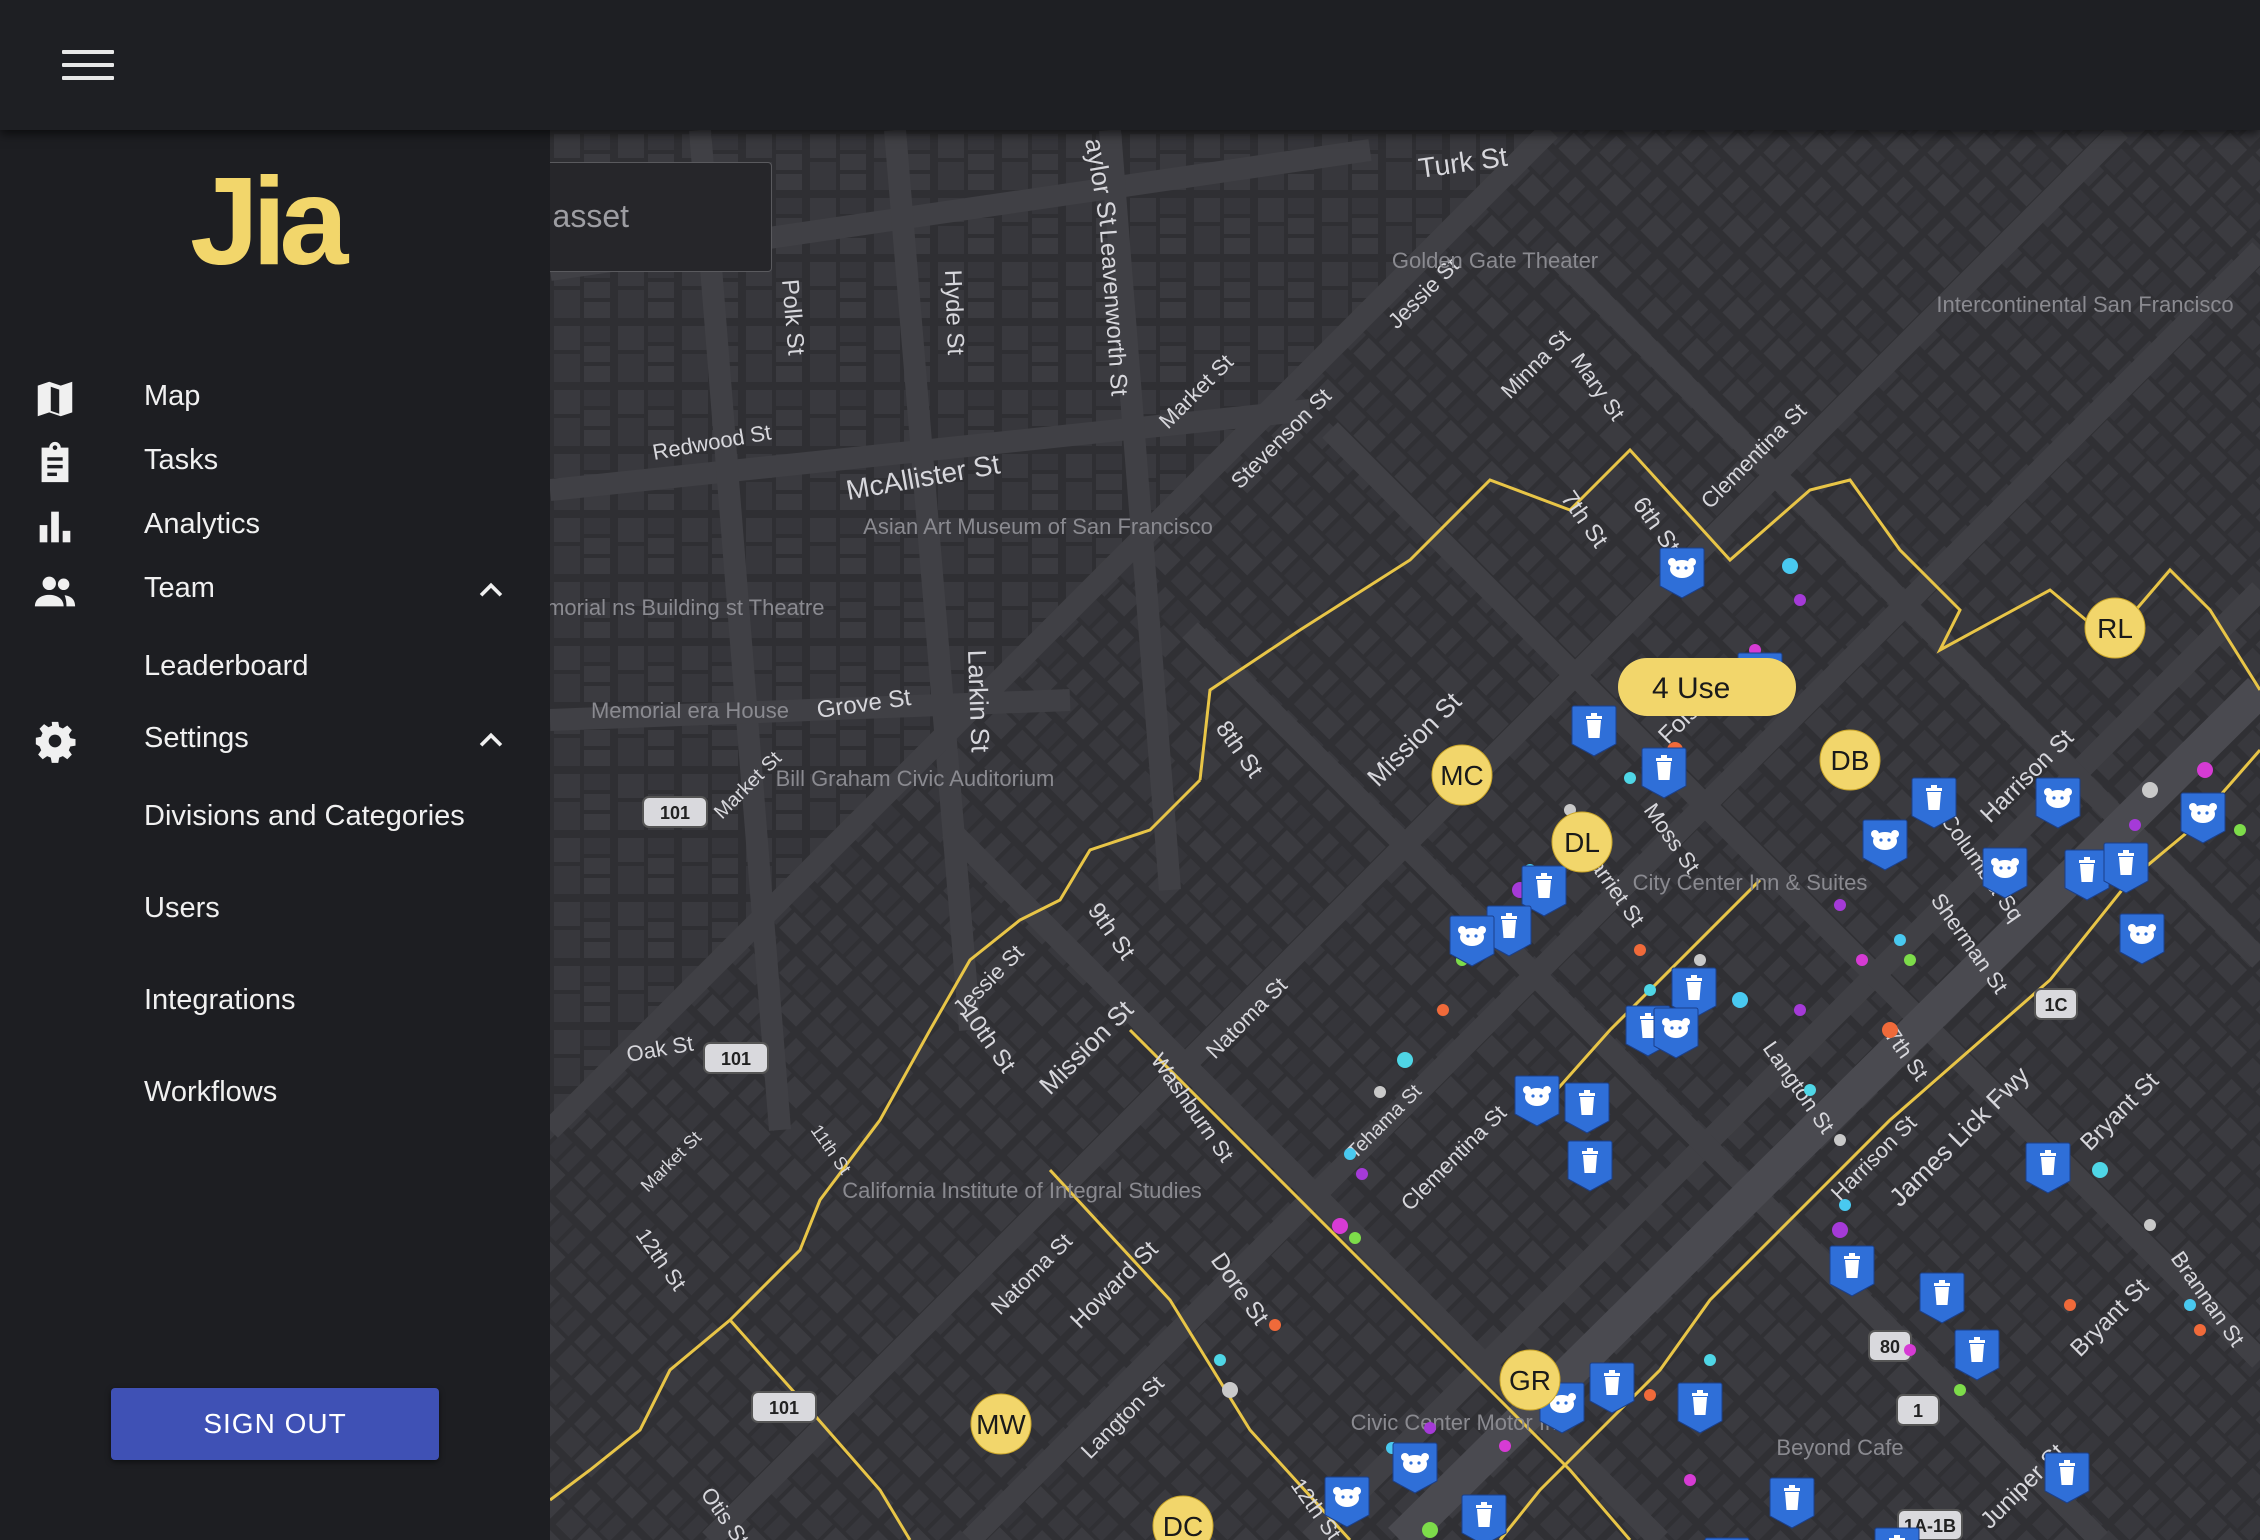  I want to click on sidebar-item-integrations: Integrations, so click(275, 1002).